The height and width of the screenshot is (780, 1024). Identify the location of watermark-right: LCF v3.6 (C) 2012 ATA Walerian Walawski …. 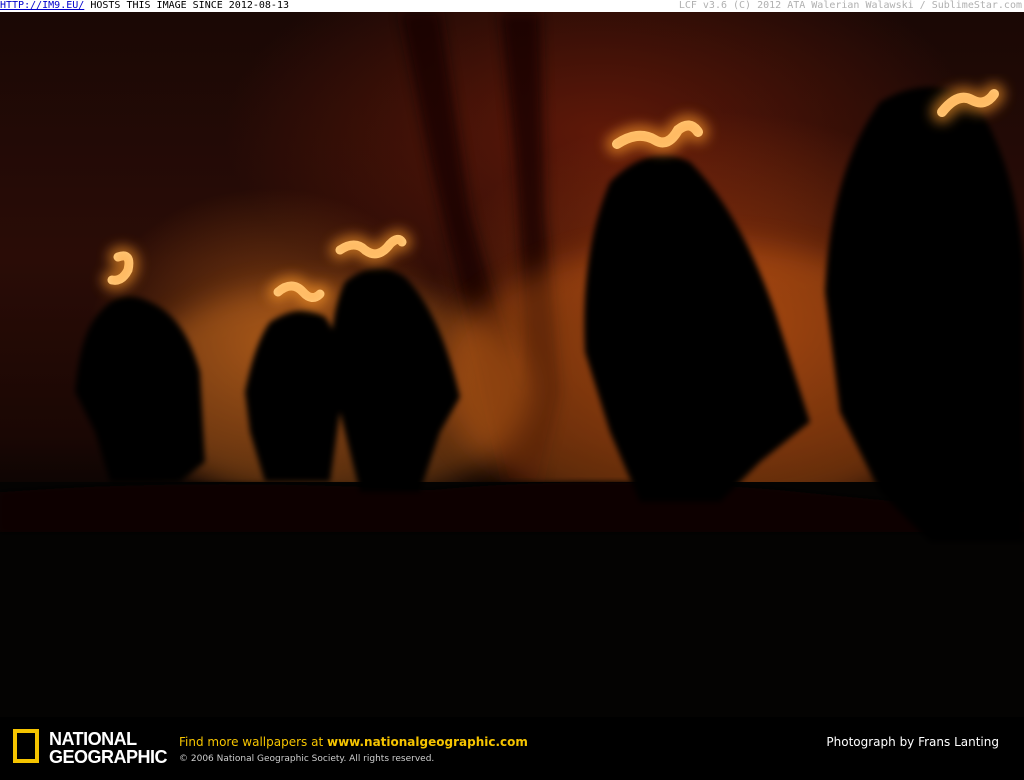
(850, 5).